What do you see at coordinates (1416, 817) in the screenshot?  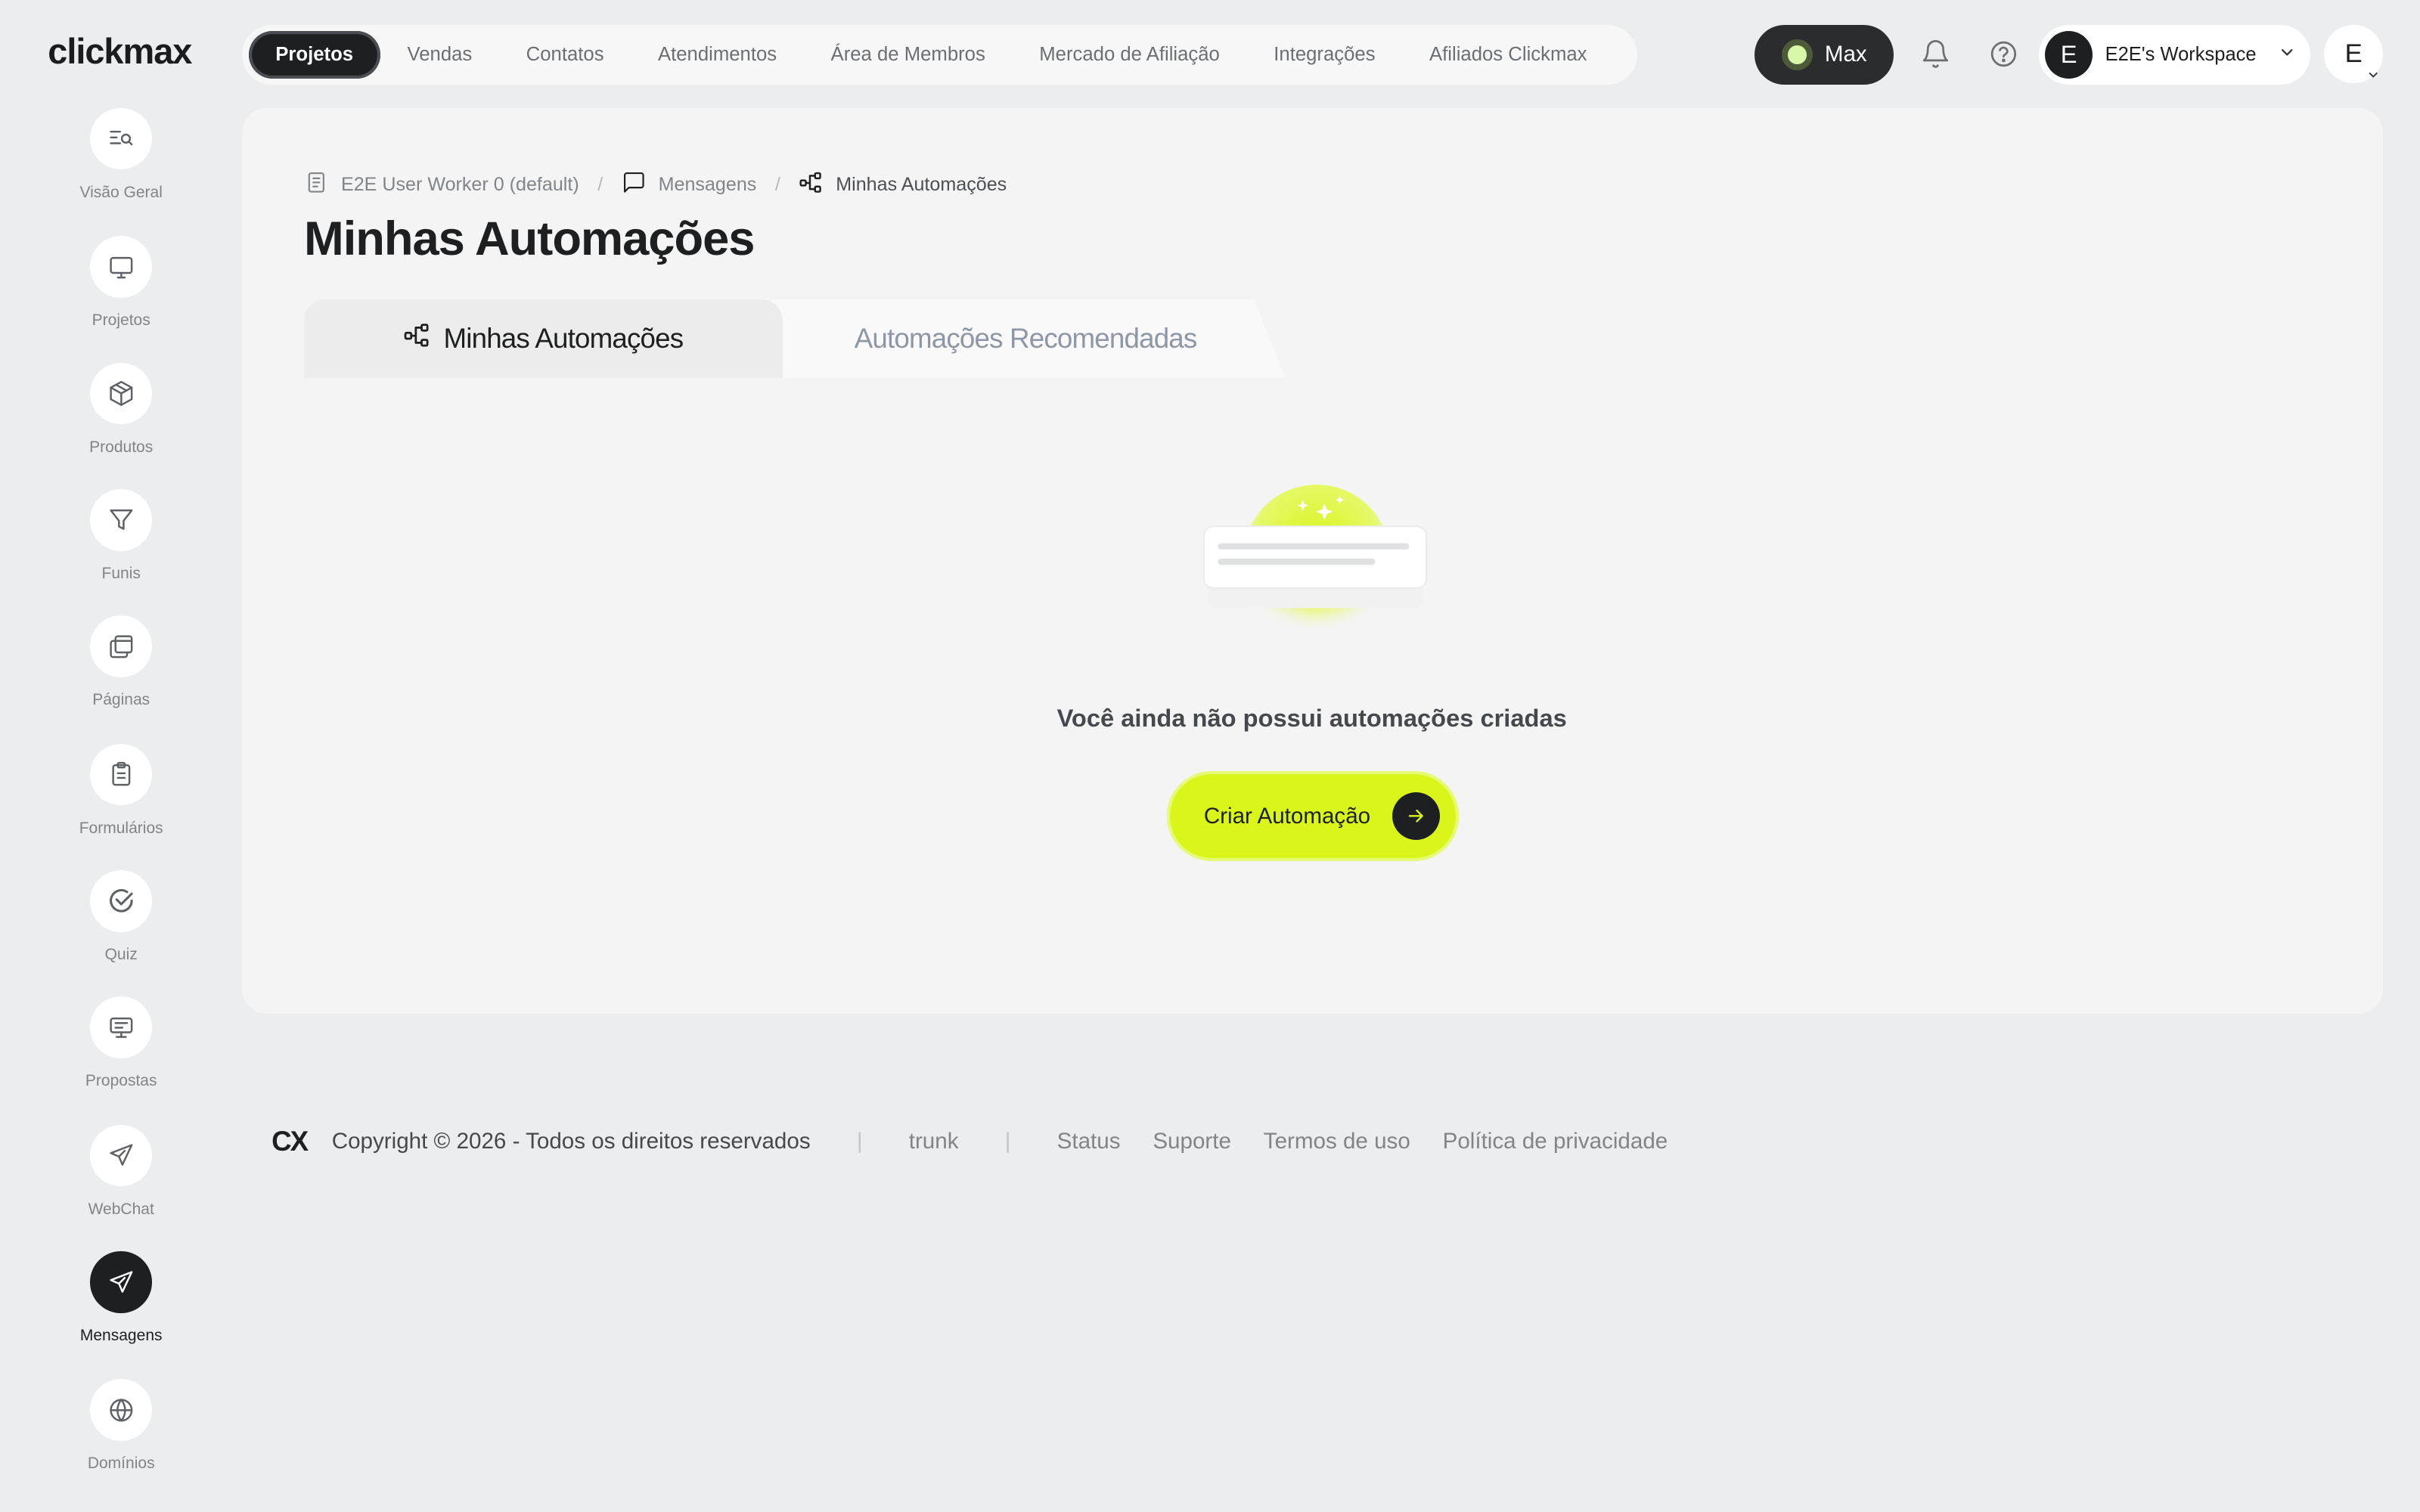 I see `arrow-right-icon` at bounding box center [1416, 817].